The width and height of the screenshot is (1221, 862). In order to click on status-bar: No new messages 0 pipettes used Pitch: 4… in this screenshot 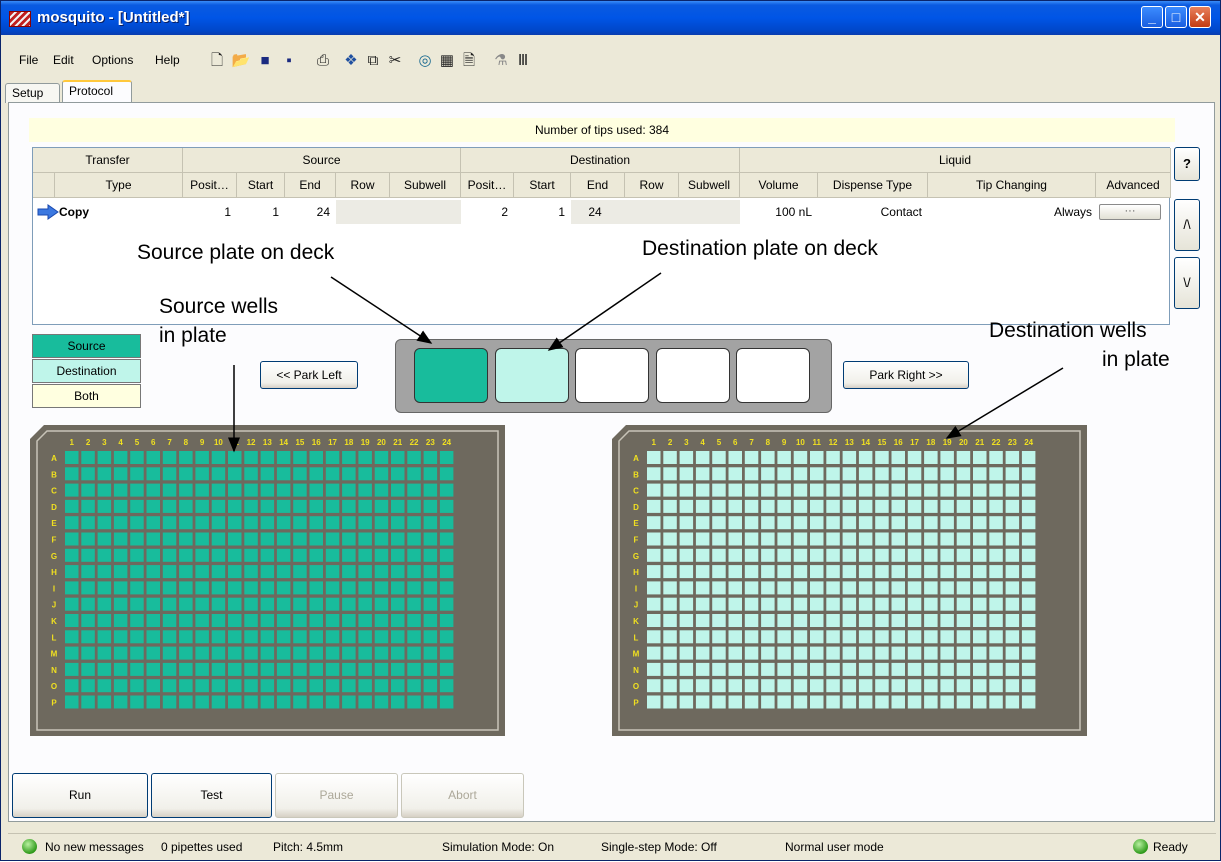, I will do `click(612, 846)`.